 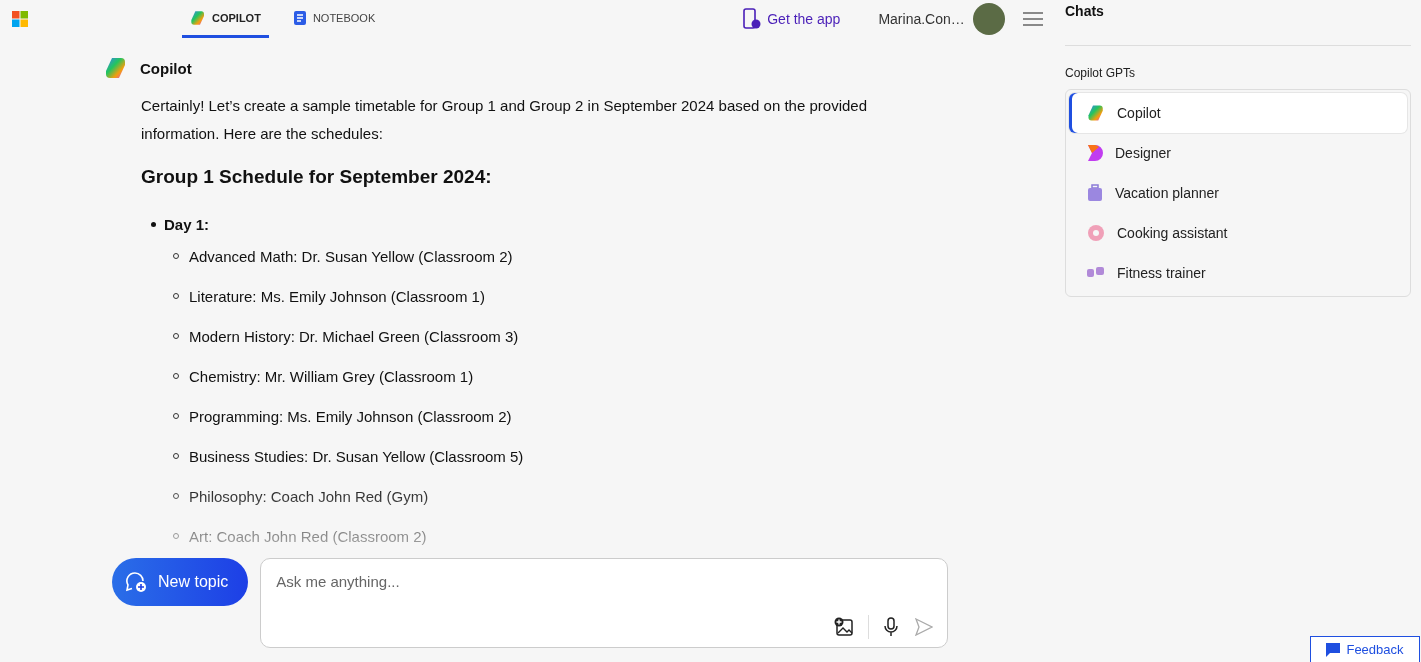 I want to click on gpt-item: Vacation planner, so click(x=1238, y=193).